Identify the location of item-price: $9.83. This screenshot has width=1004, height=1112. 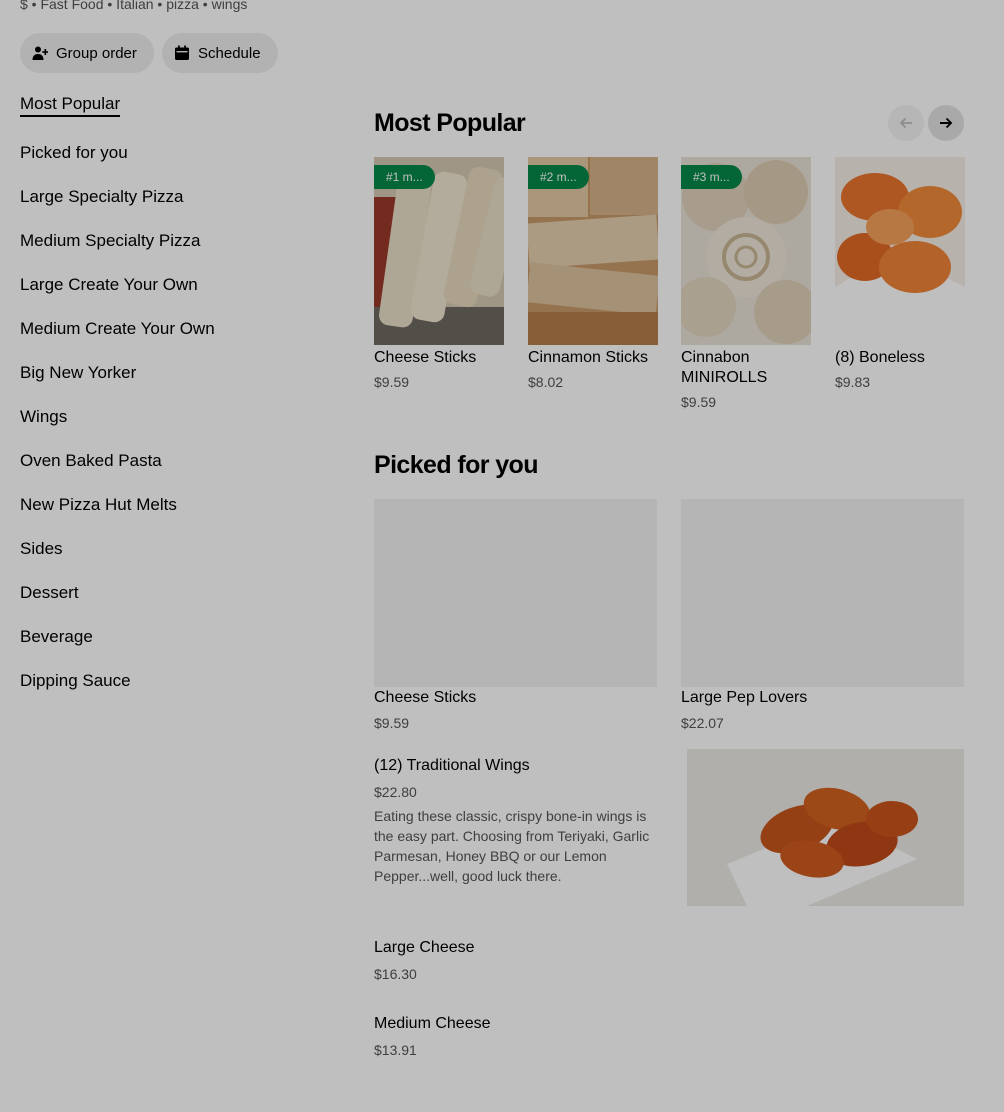
(853, 382).